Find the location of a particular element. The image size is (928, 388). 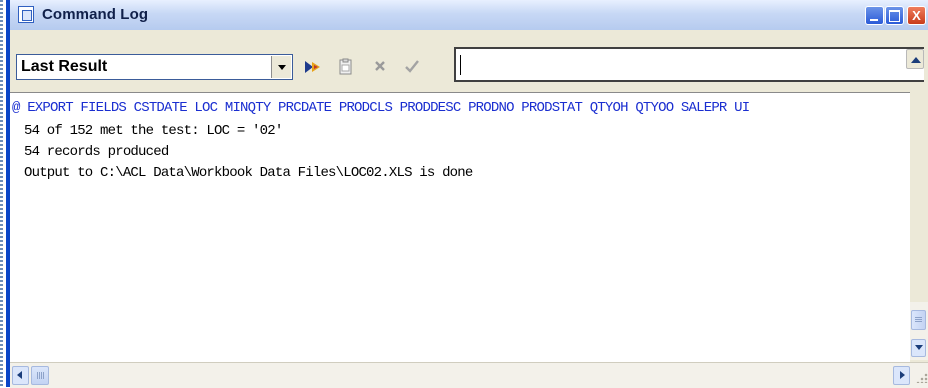

scroll-right-icon is located at coordinates (901, 375).